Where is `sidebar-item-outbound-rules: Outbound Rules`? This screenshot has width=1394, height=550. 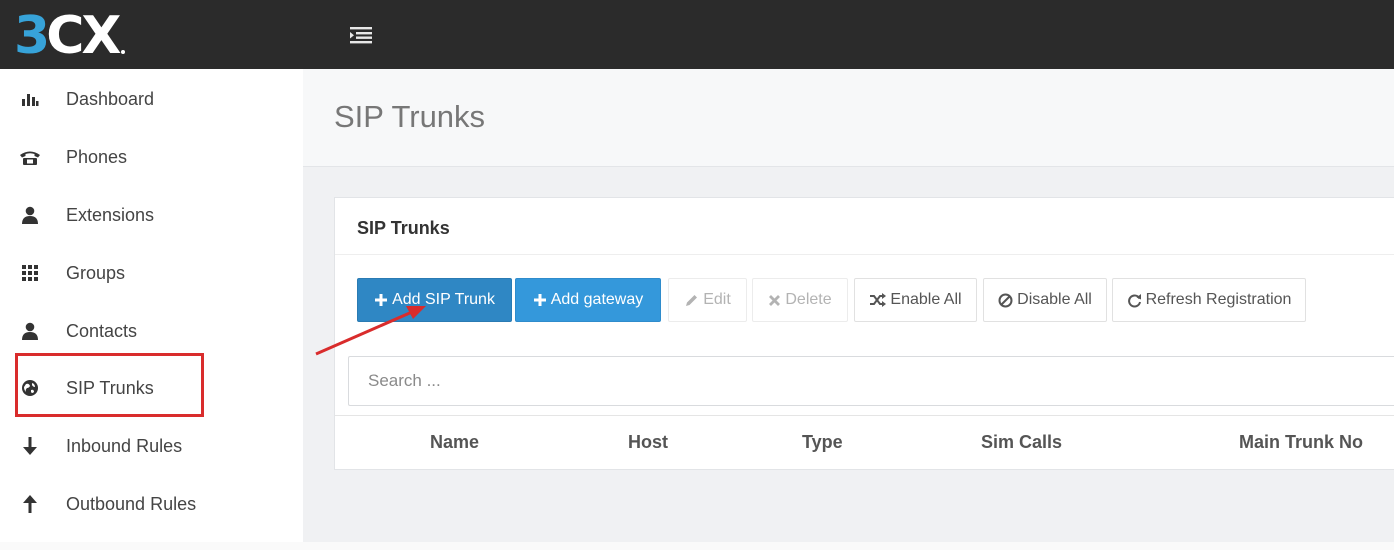 sidebar-item-outbound-rules: Outbound Rules is located at coordinates (151, 504).